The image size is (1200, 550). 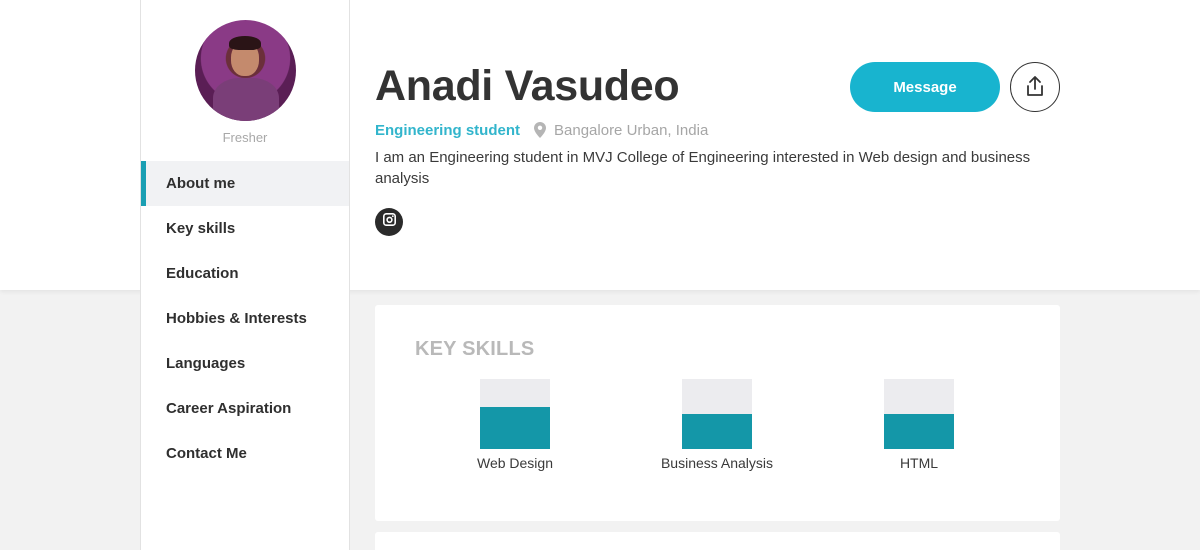 I want to click on instagram-link, so click(x=389, y=222).